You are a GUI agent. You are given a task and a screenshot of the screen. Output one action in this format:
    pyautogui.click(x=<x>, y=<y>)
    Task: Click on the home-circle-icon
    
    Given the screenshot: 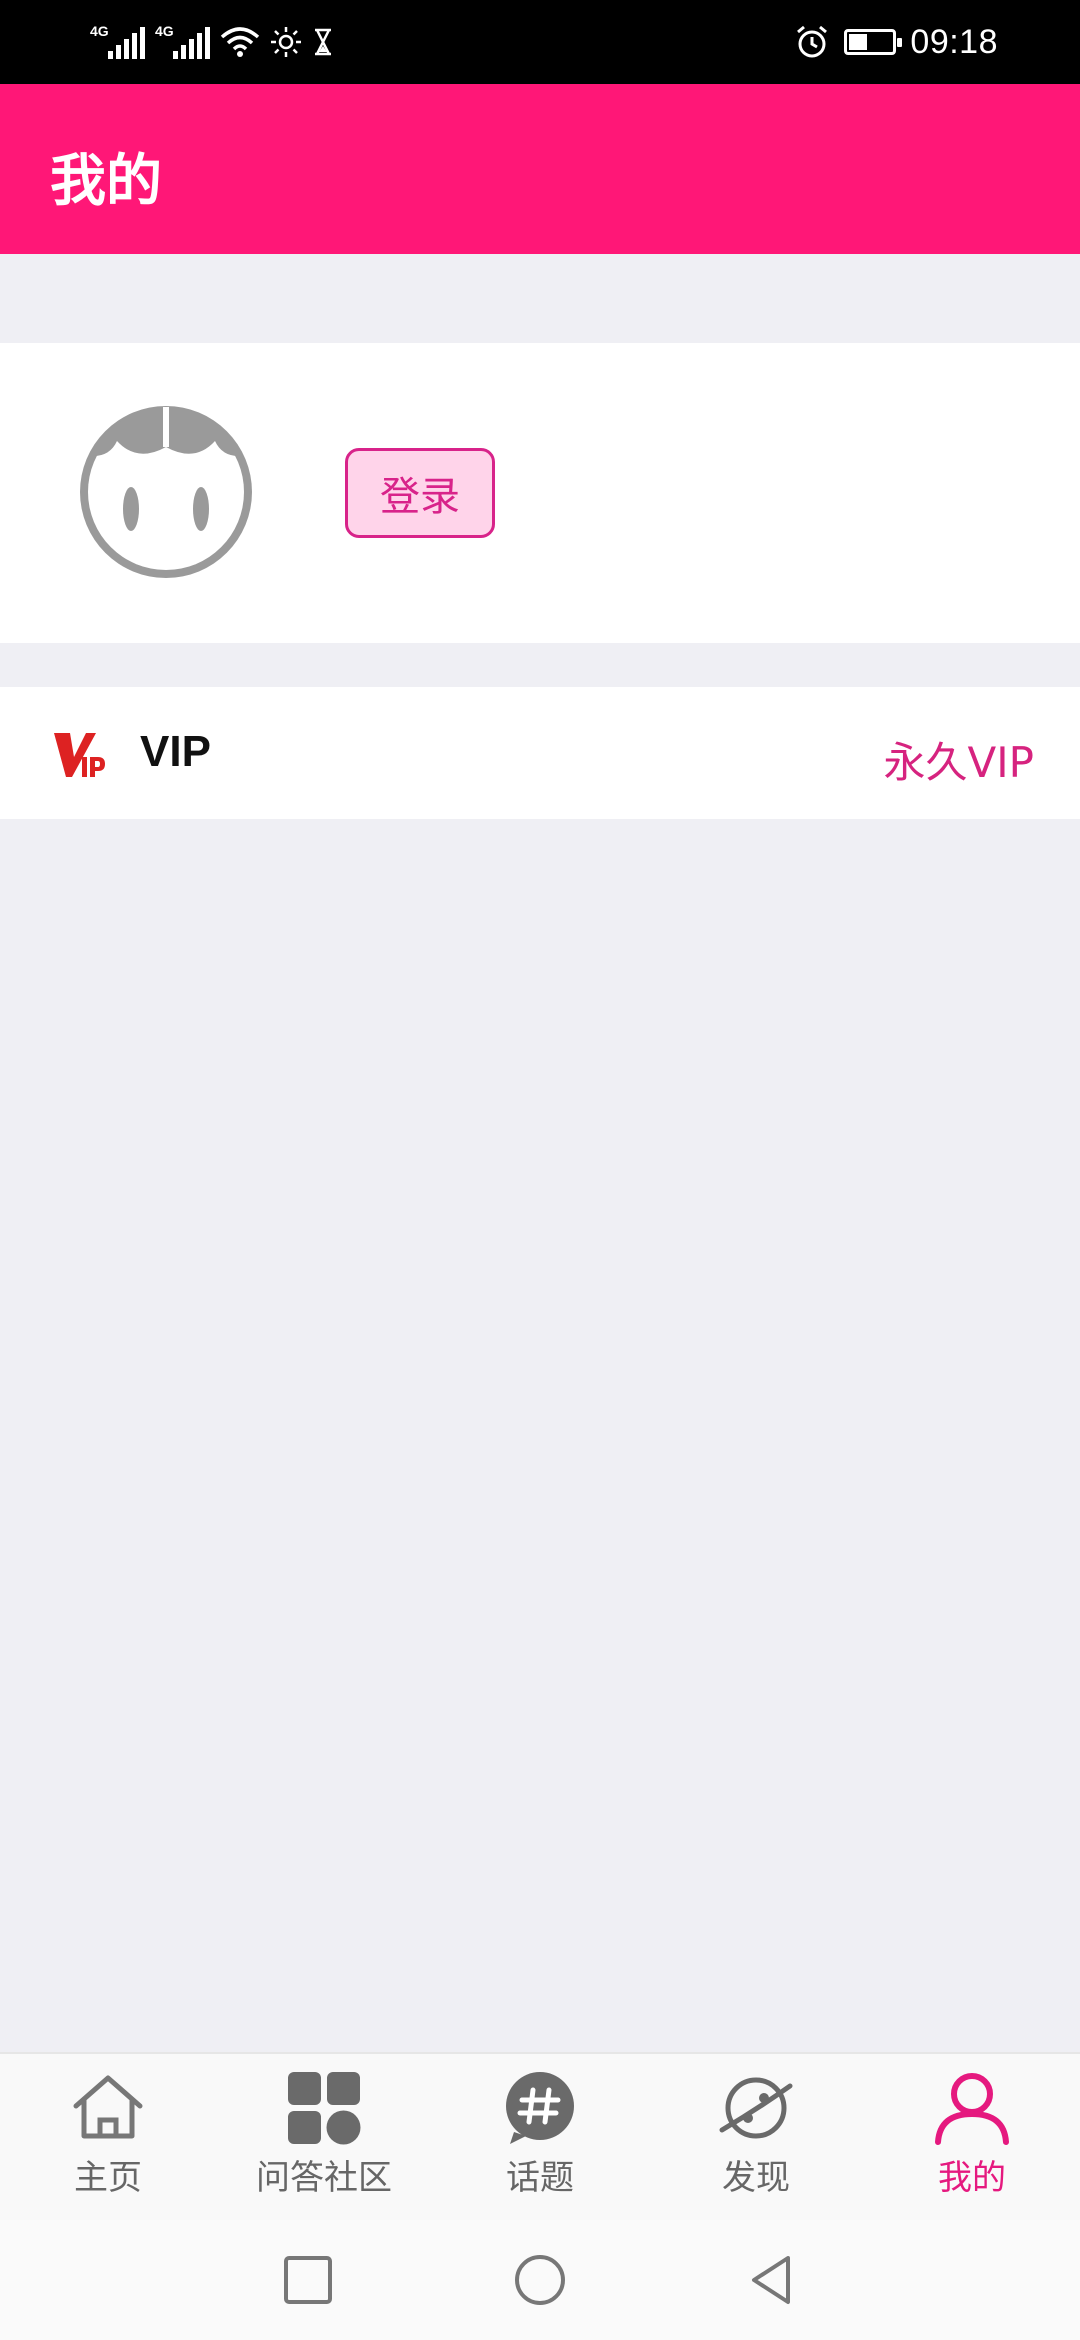 What is the action you would take?
    pyautogui.click(x=540, y=2280)
    